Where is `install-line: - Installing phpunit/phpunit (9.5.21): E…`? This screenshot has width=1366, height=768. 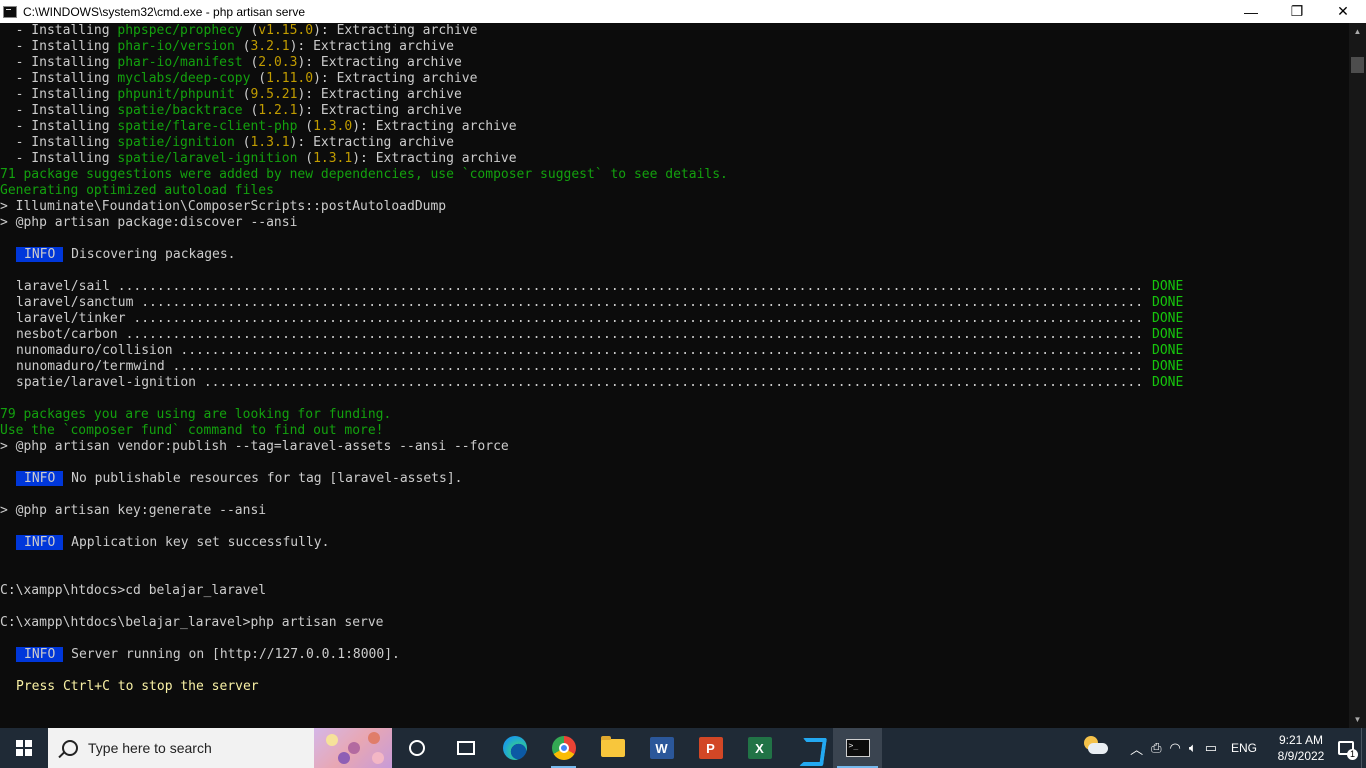
install-line: - Installing phpunit/phpunit (9.5.21): E… is located at coordinates (231, 95).